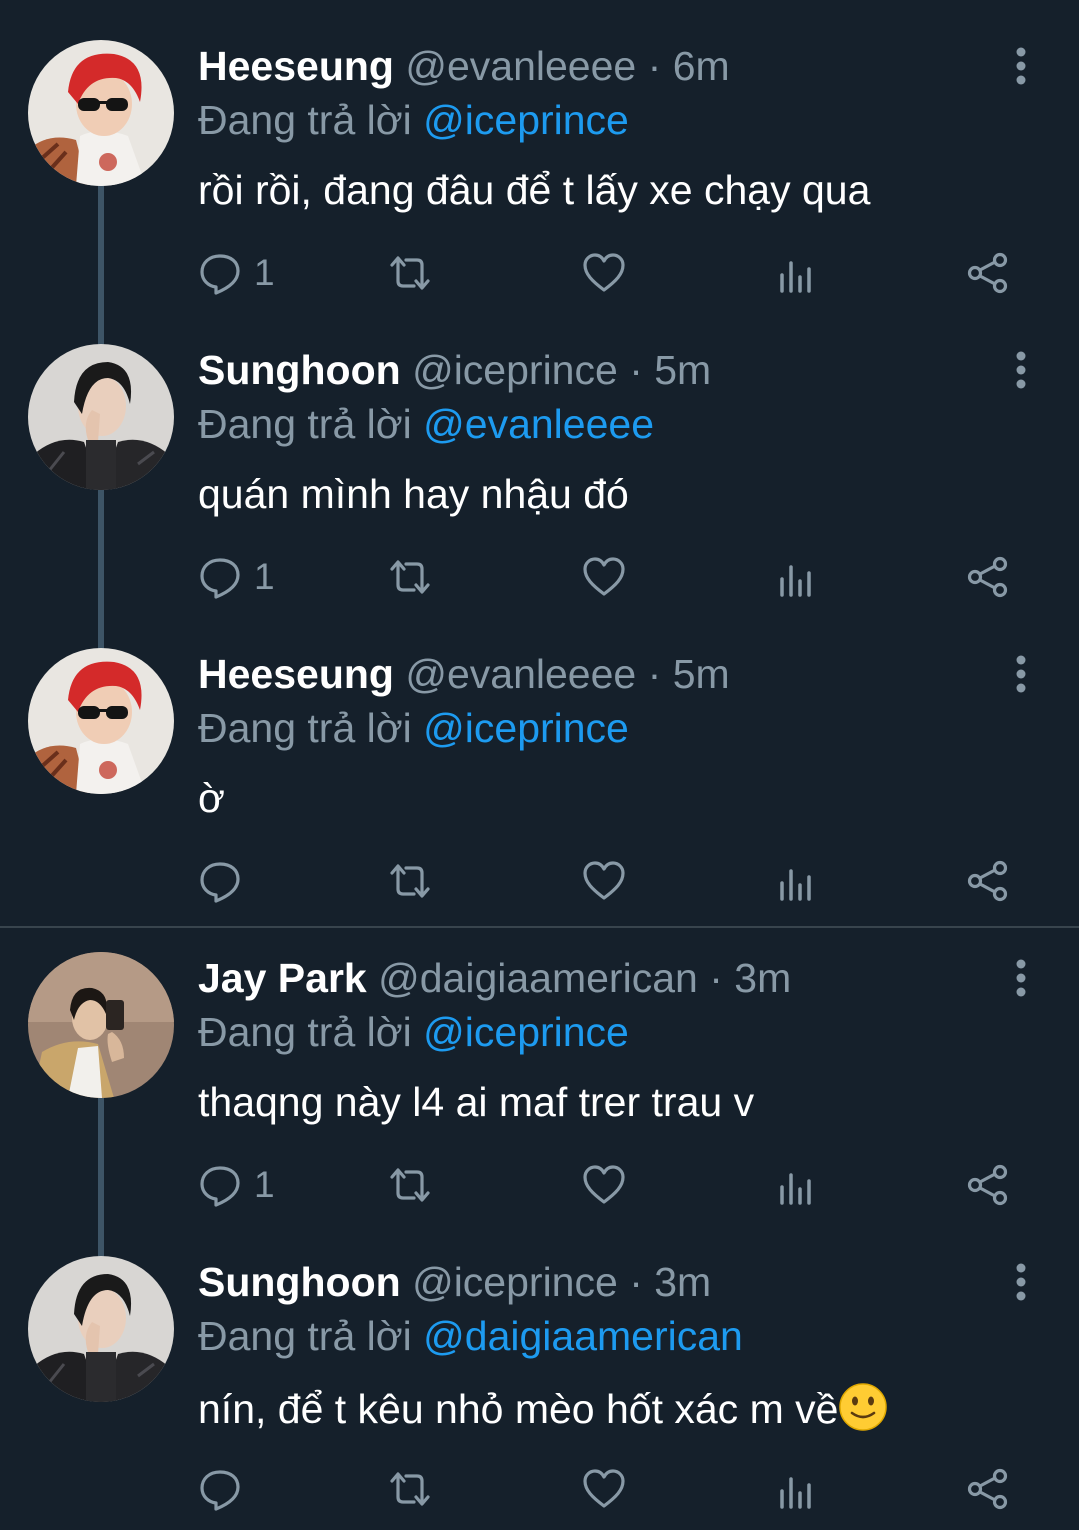  Describe the element at coordinates (701, 66) in the screenshot. I see `timestamp: 6m` at that location.